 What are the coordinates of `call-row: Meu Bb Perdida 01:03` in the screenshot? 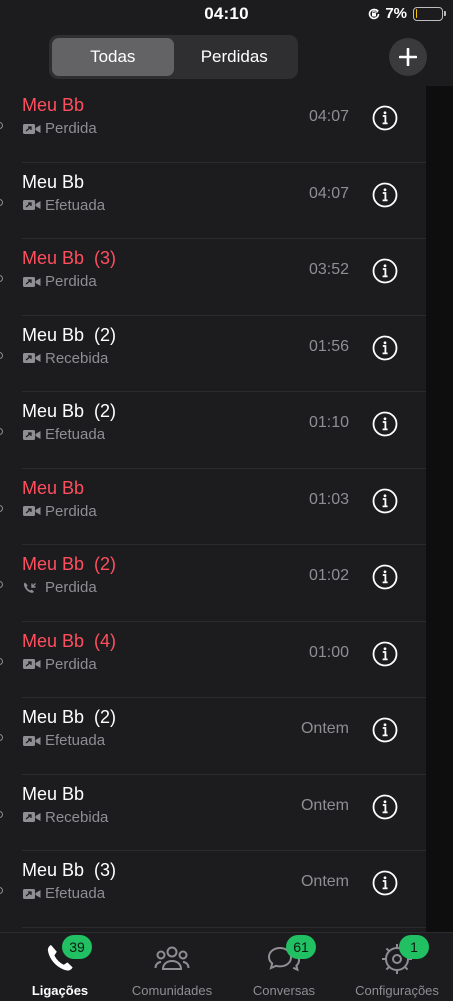 It's located at (213, 507).